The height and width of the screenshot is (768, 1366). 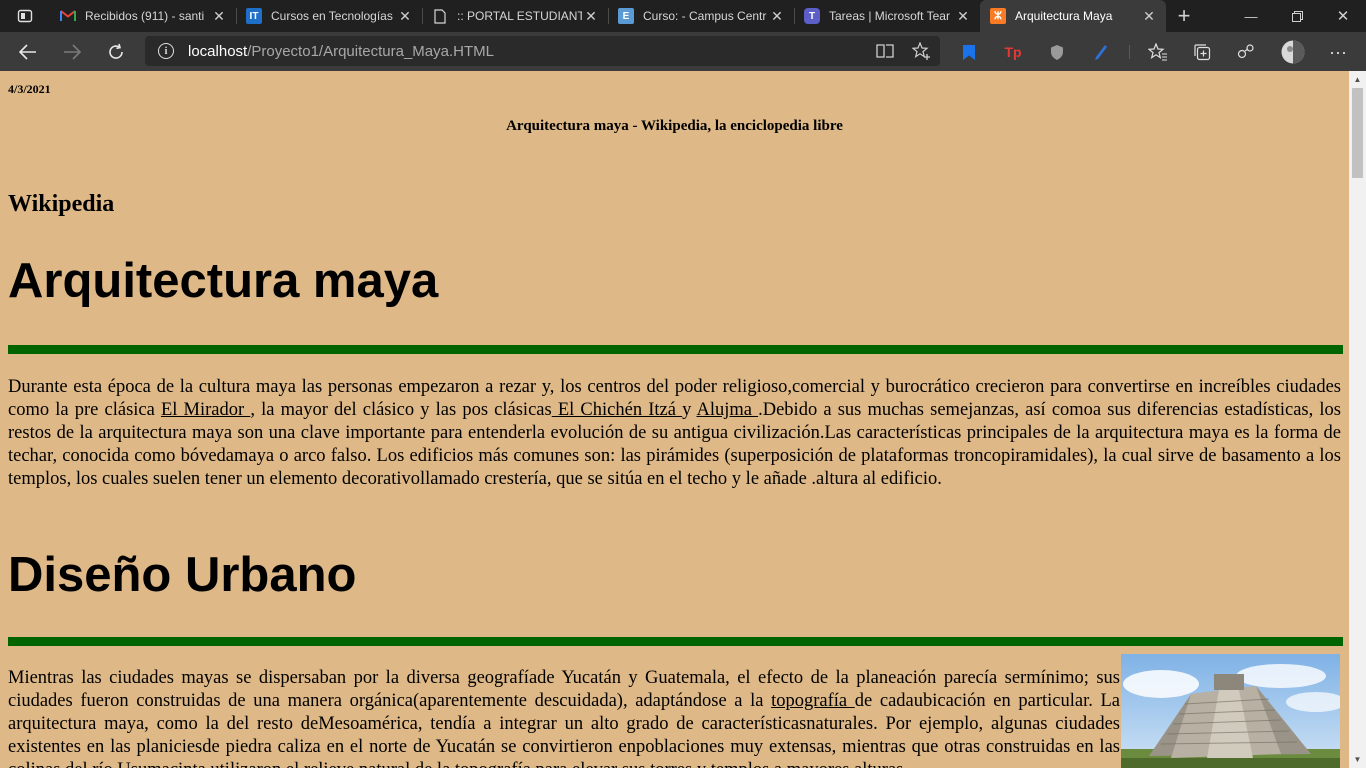 What do you see at coordinates (205, 410) in the screenshot?
I see `link-el-mirador: El Mirador` at bounding box center [205, 410].